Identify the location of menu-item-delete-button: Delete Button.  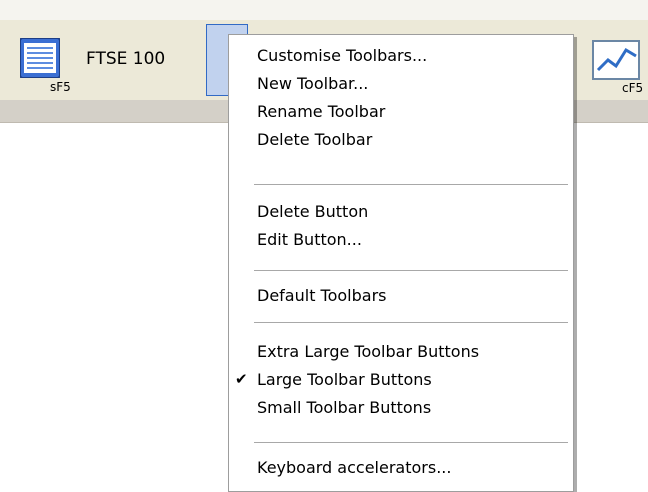
(401, 213).